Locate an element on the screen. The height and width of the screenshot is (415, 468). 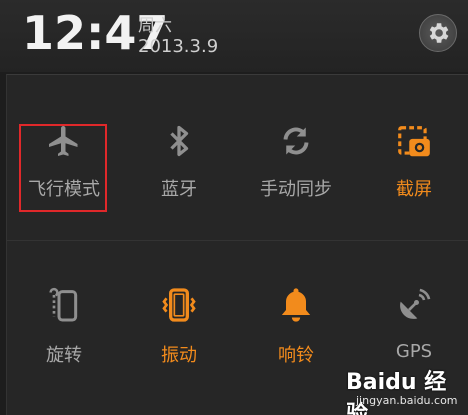
date-label: 2013.3.9 is located at coordinates (178, 46).